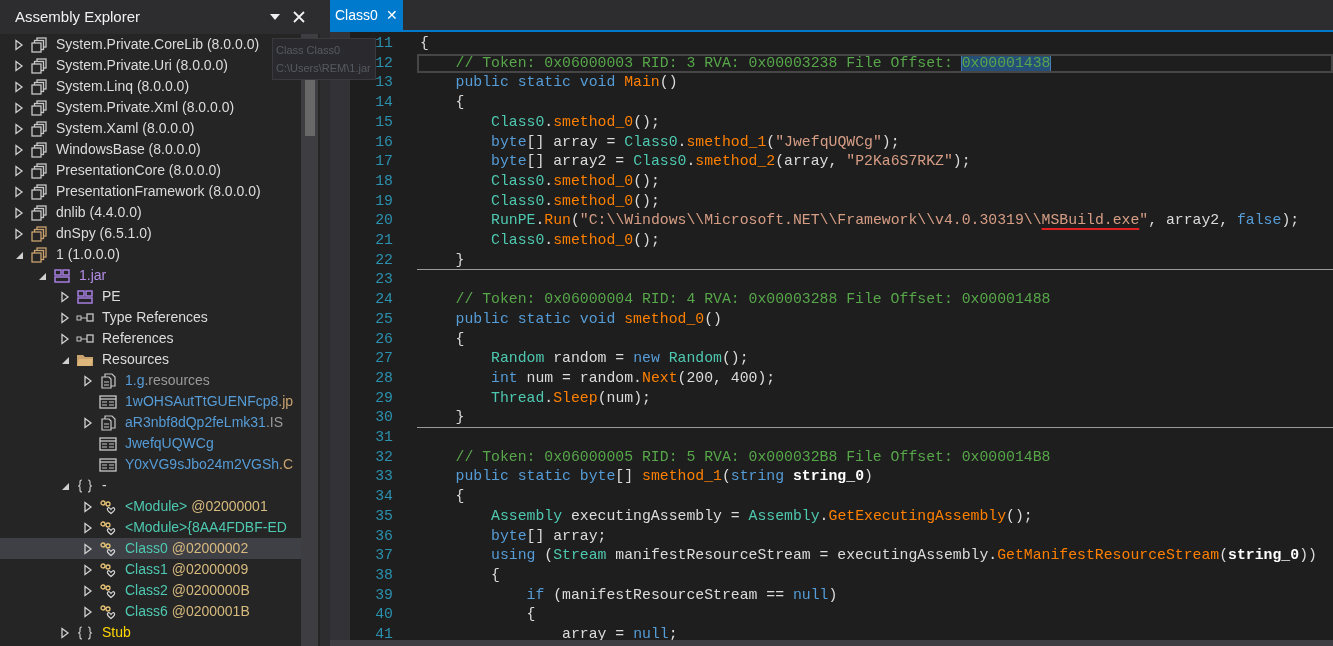 Image resolution: width=1333 pixels, height=646 pixels. I want to click on tree-item: Resources, so click(114, 359).